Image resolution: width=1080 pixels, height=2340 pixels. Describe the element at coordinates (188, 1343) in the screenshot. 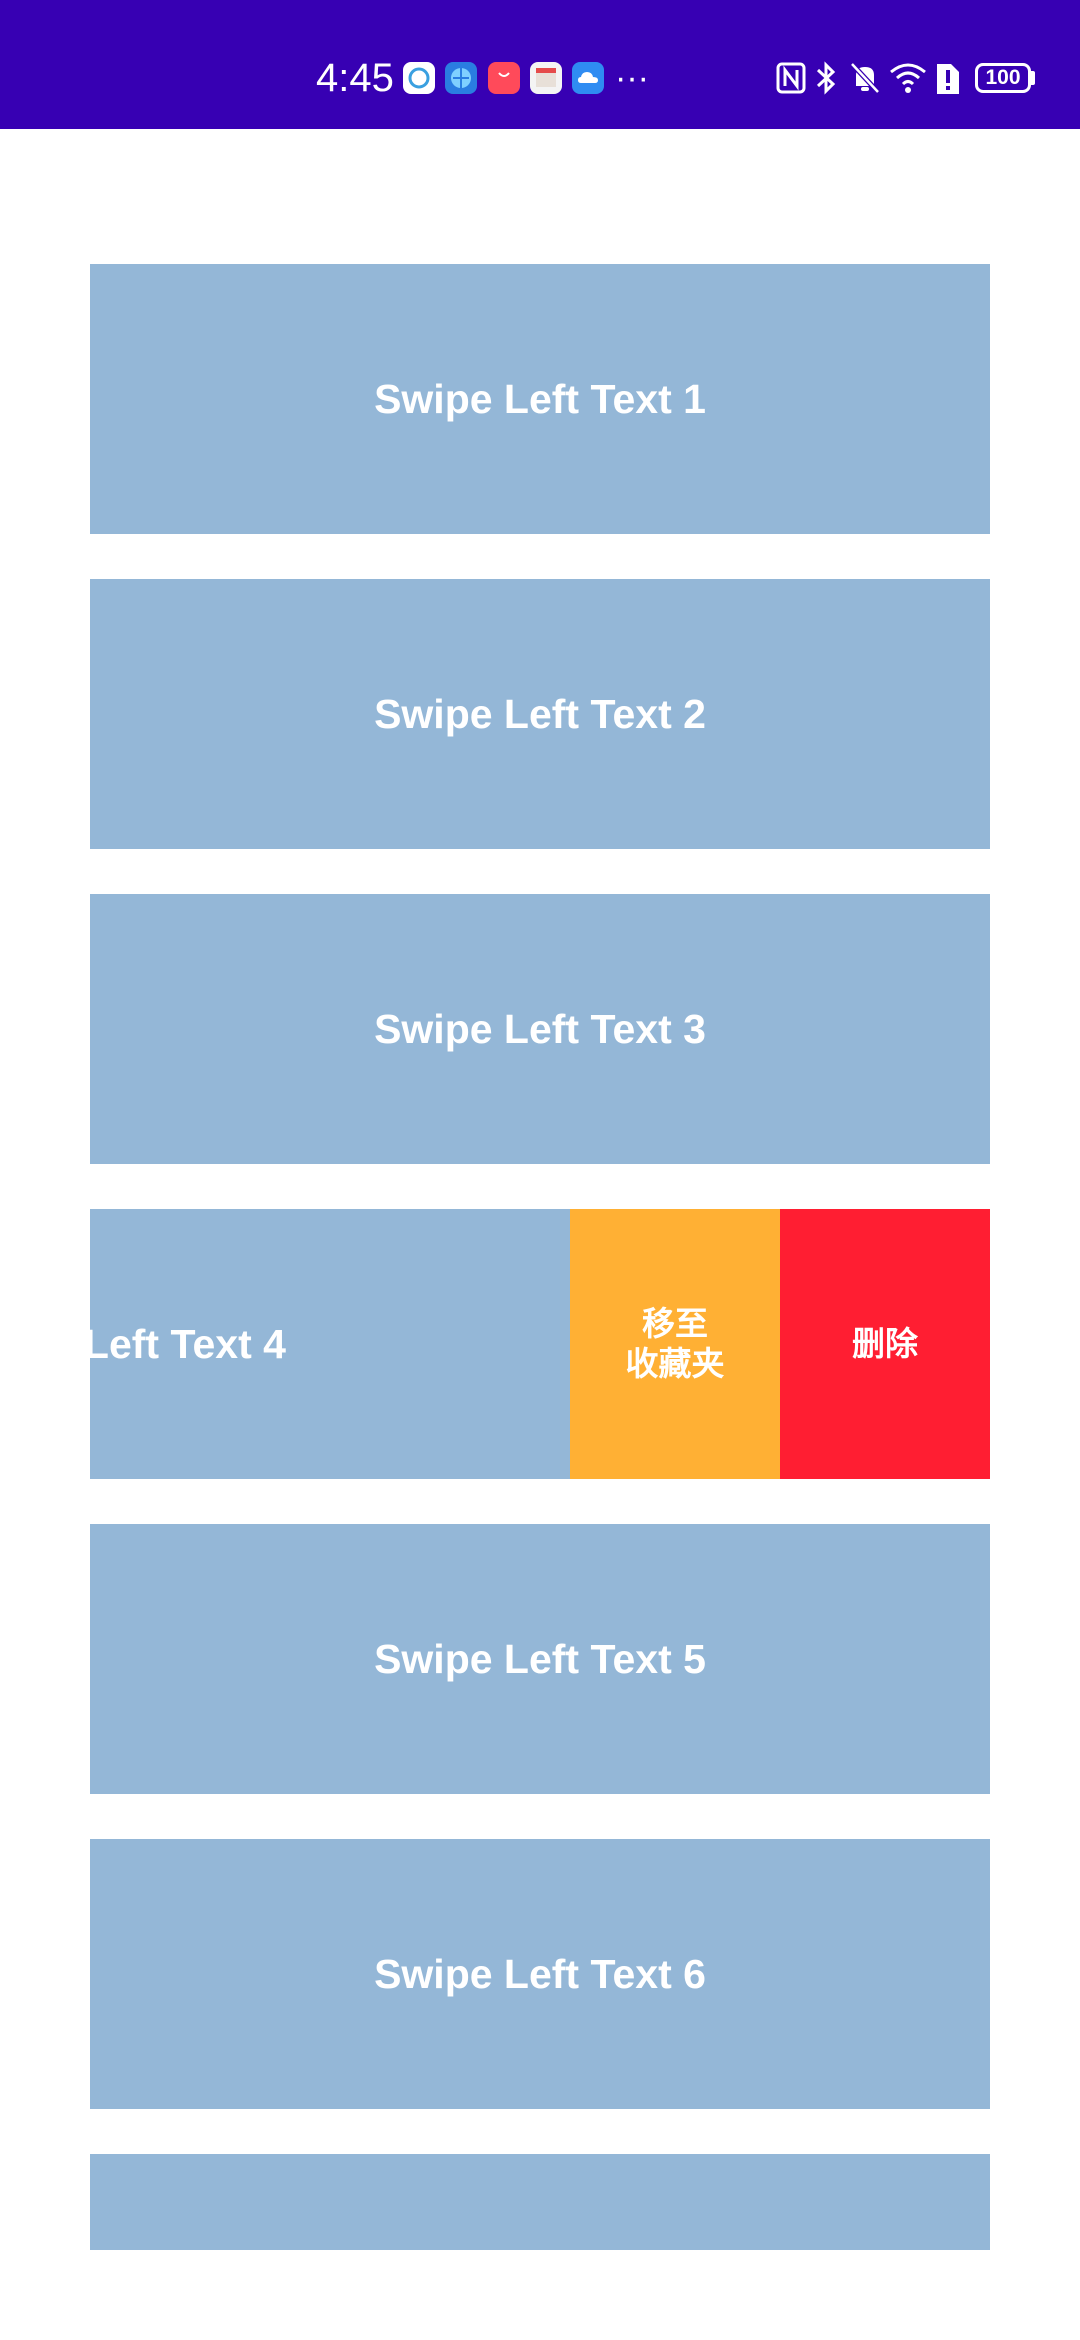

I see `list-item-label: Swipe Left Text 4` at that location.